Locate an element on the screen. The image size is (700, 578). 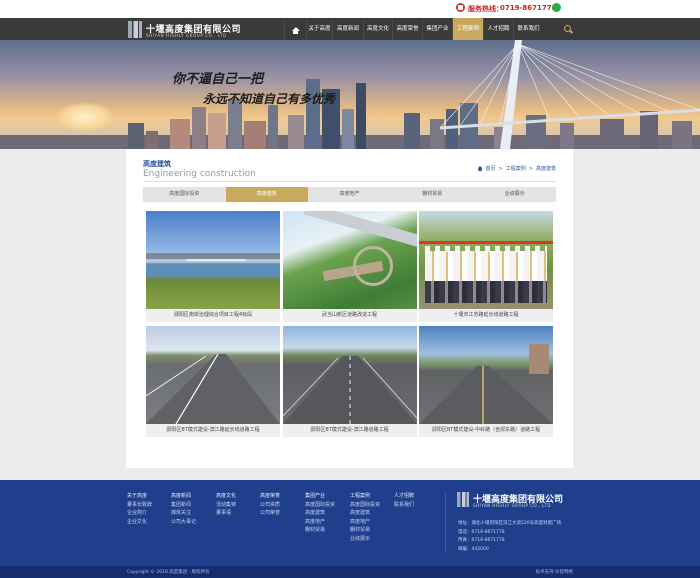
breadcrumb-home: 首页 is located at coordinates (491, 168).